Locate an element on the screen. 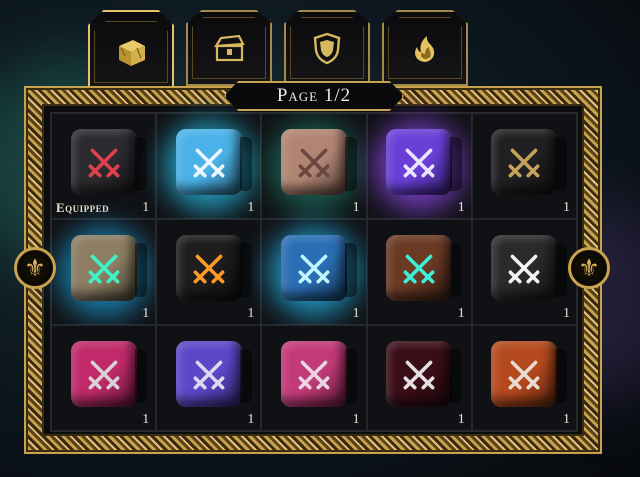  shield-icon is located at coordinates (327, 48).